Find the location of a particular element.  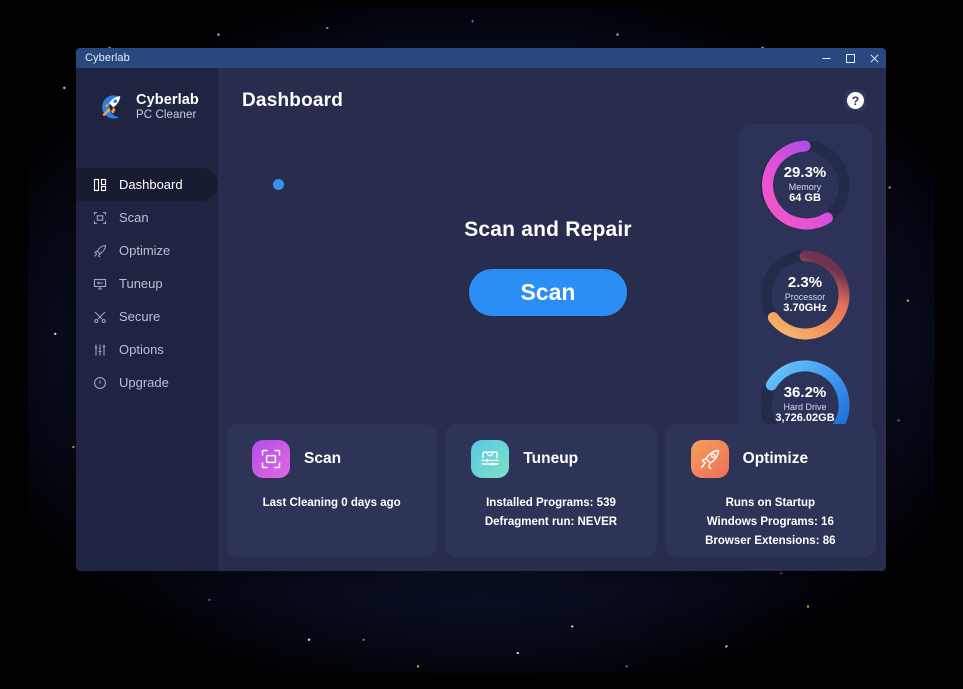

sidebar-item-secure: Secure is located at coordinates (147, 316).